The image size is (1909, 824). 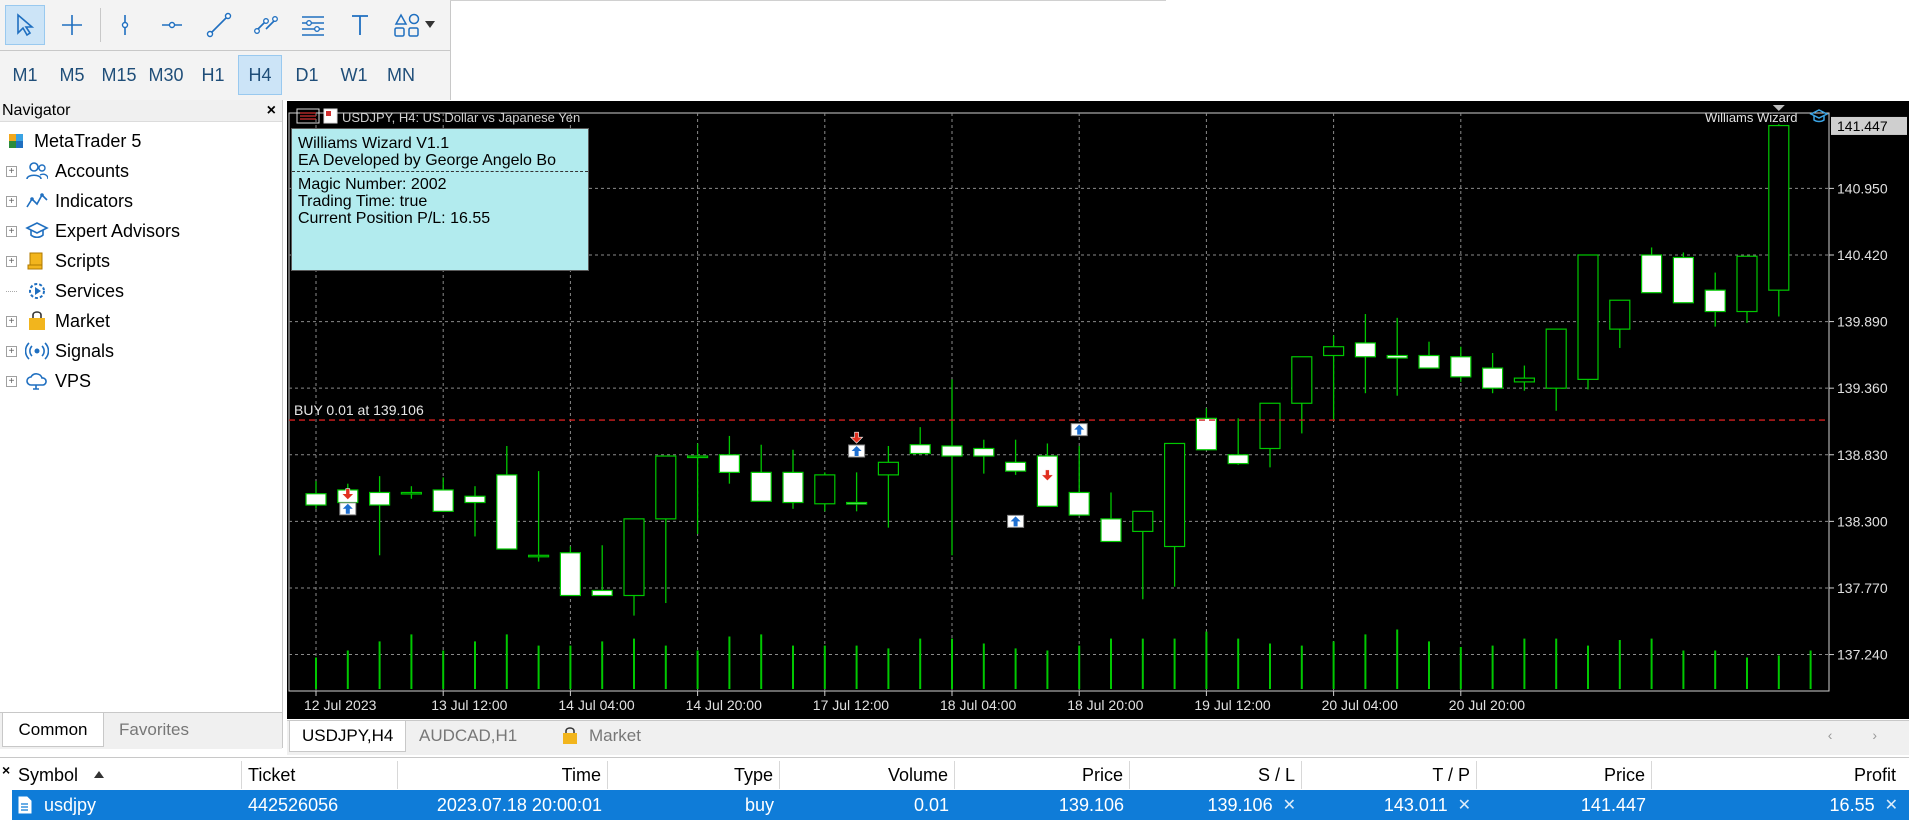 I want to click on column-label: Time, so click(x=581, y=774).